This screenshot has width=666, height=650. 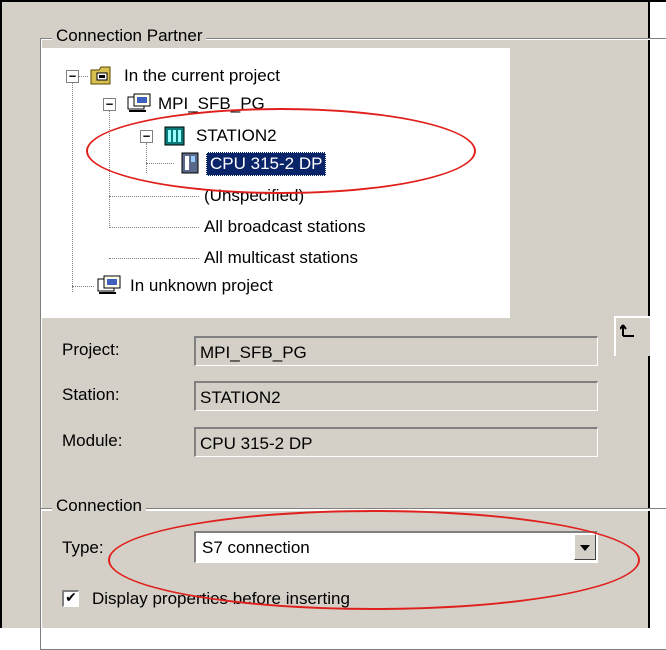 What do you see at coordinates (83, 547) in the screenshot?
I see `type-label: Type:` at bounding box center [83, 547].